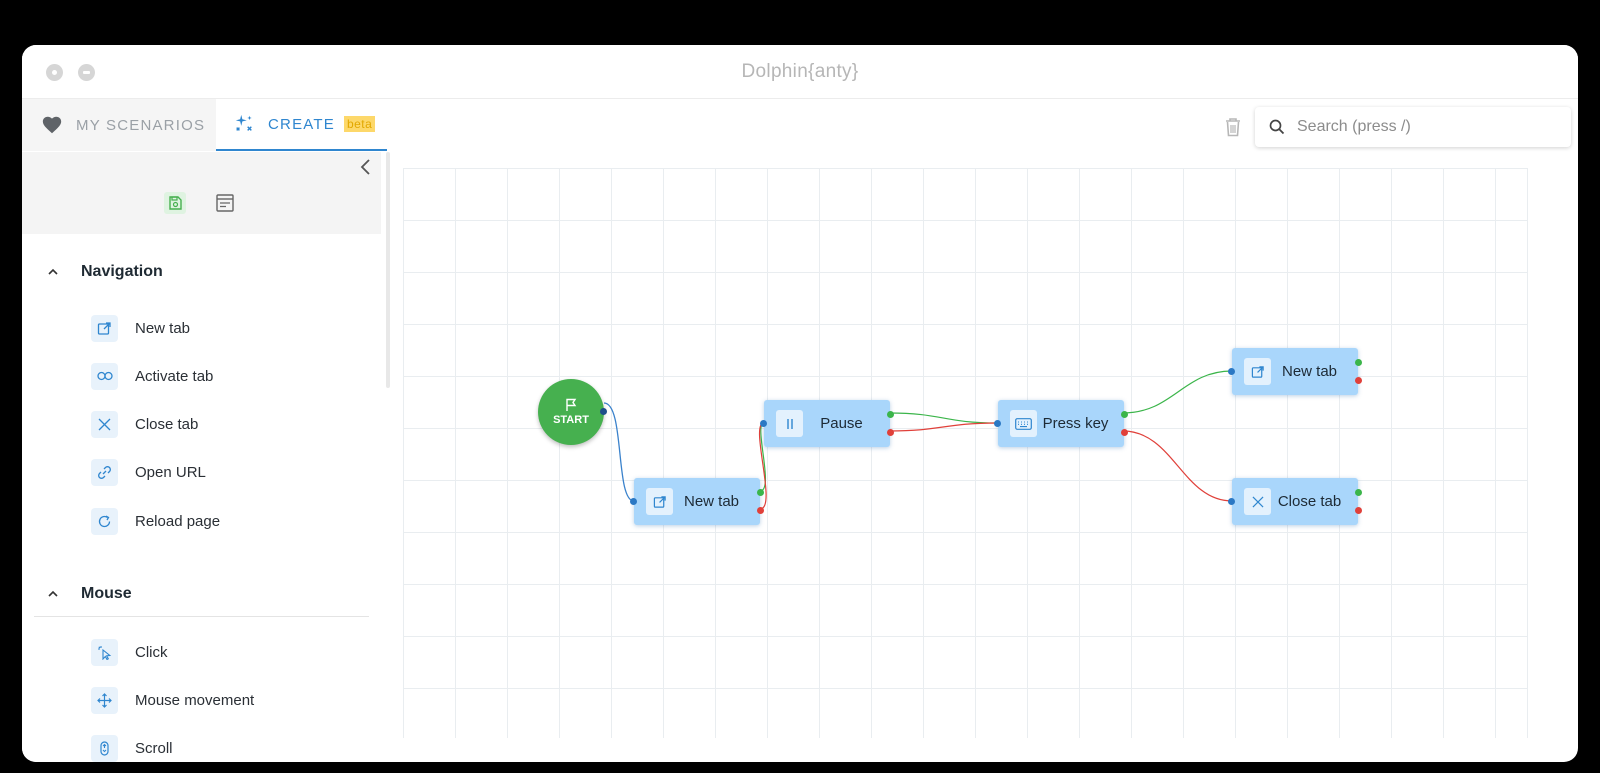 The height and width of the screenshot is (773, 1600). What do you see at coordinates (178, 521) in the screenshot?
I see `sidebar-item-label: Reload page` at bounding box center [178, 521].